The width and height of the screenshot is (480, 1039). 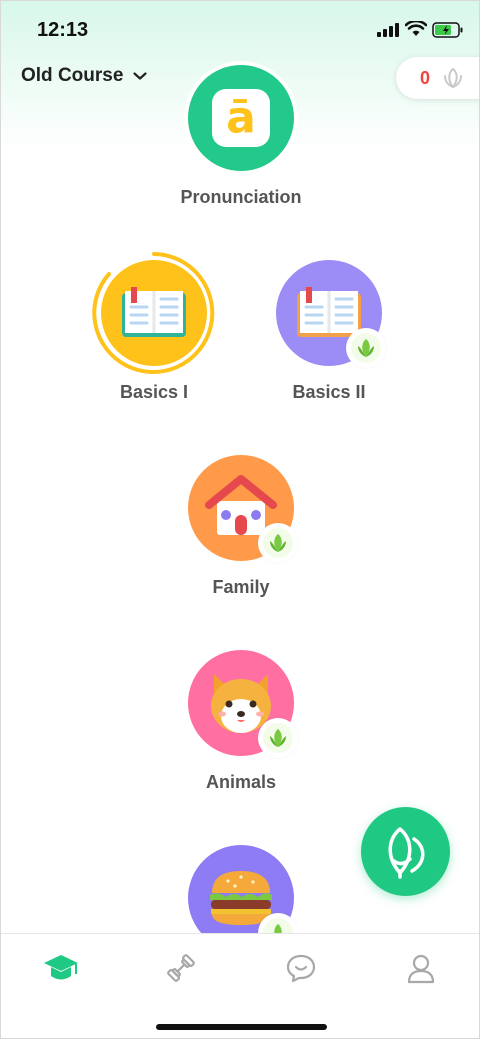 I want to click on book-icon, so click(x=154, y=312).